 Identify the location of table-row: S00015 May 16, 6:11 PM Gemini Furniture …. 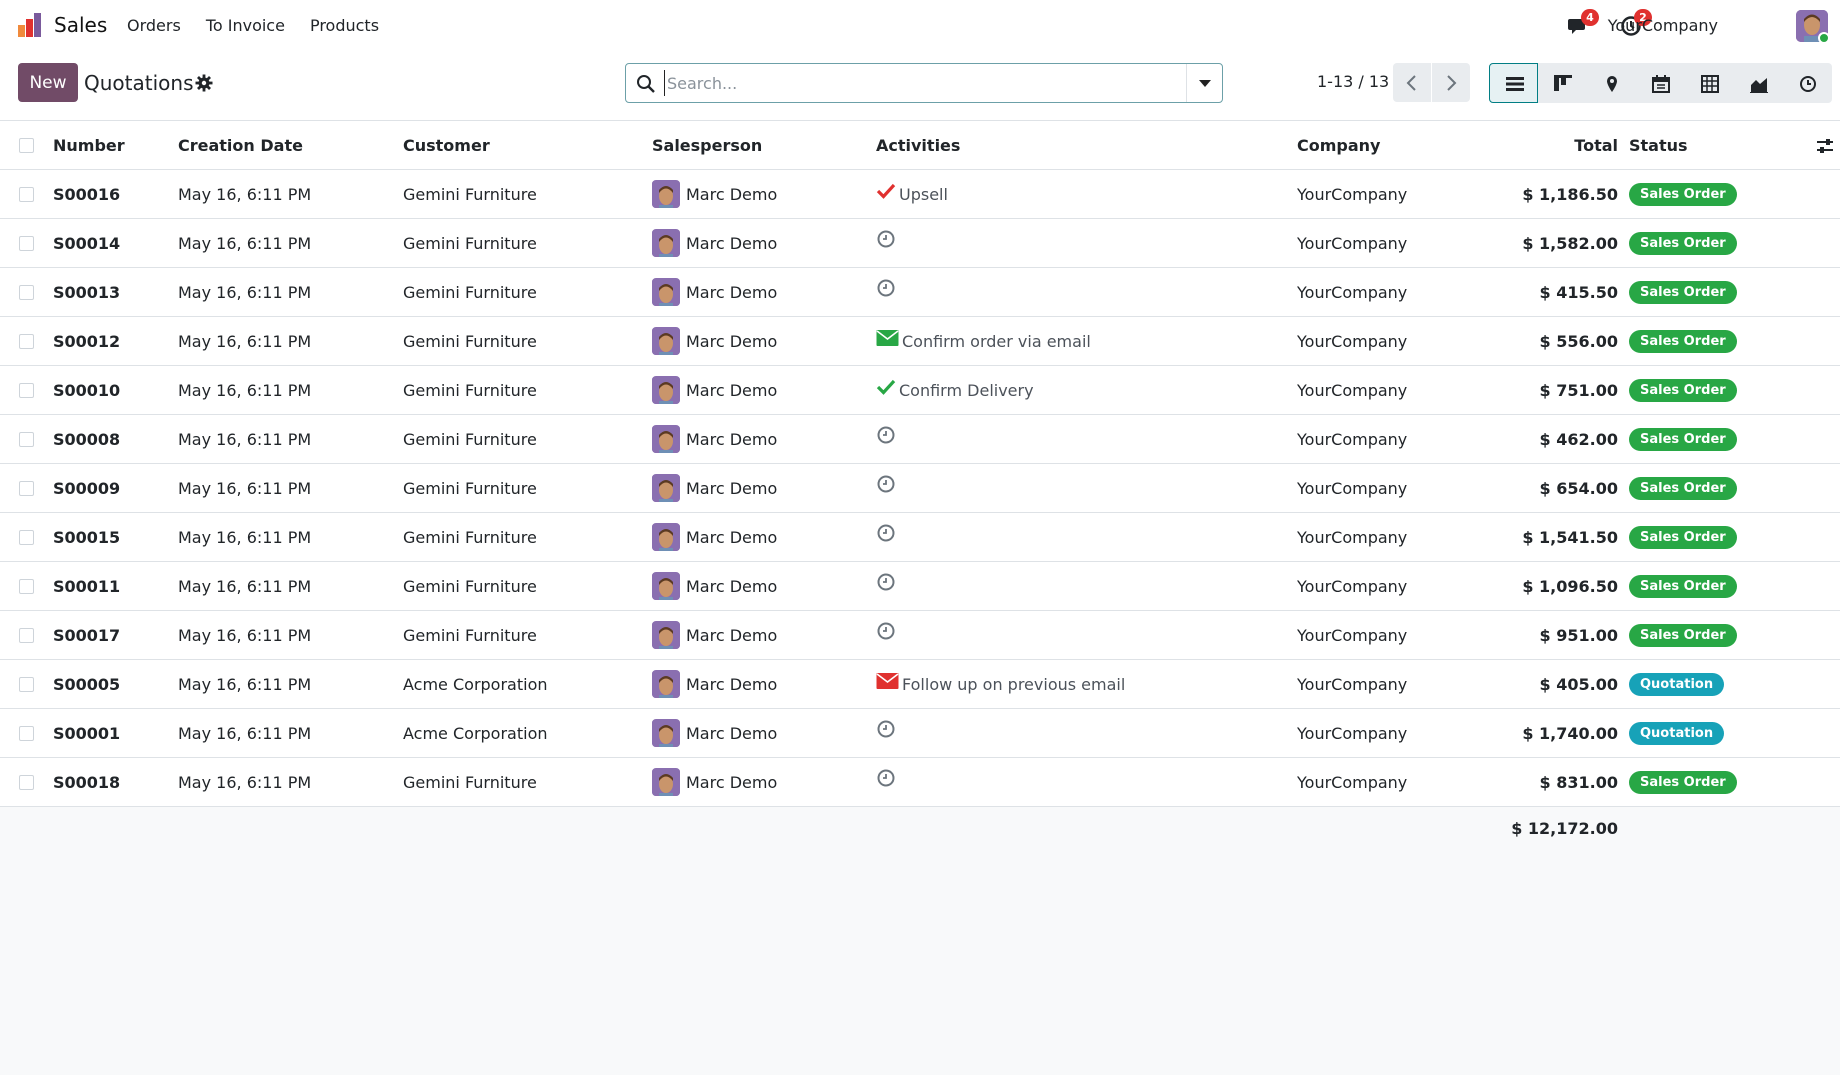
(920, 537).